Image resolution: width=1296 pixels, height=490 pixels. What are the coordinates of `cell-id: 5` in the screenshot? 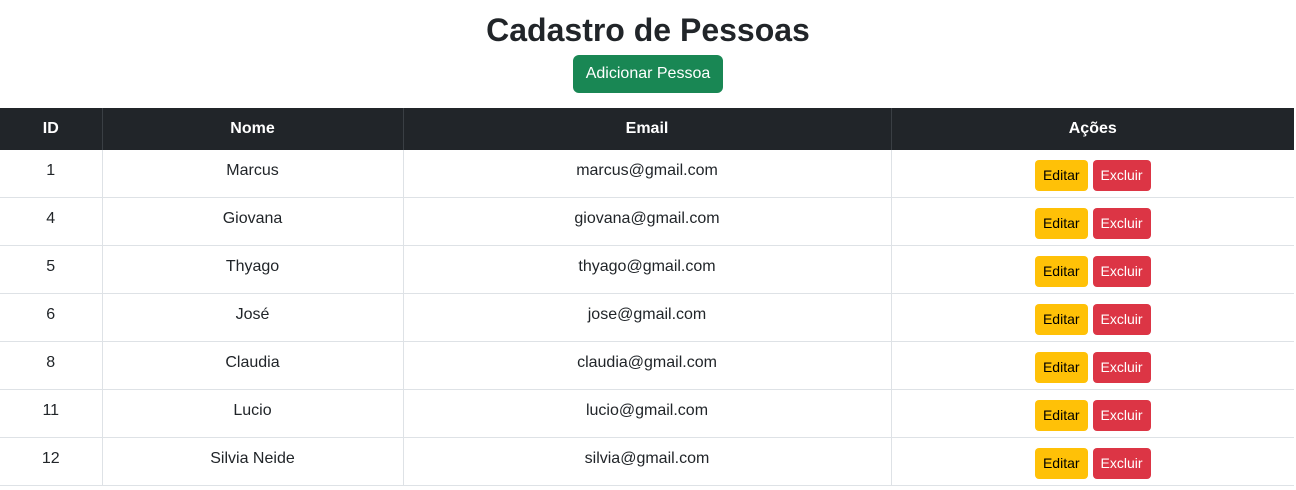 It's located at (51, 269).